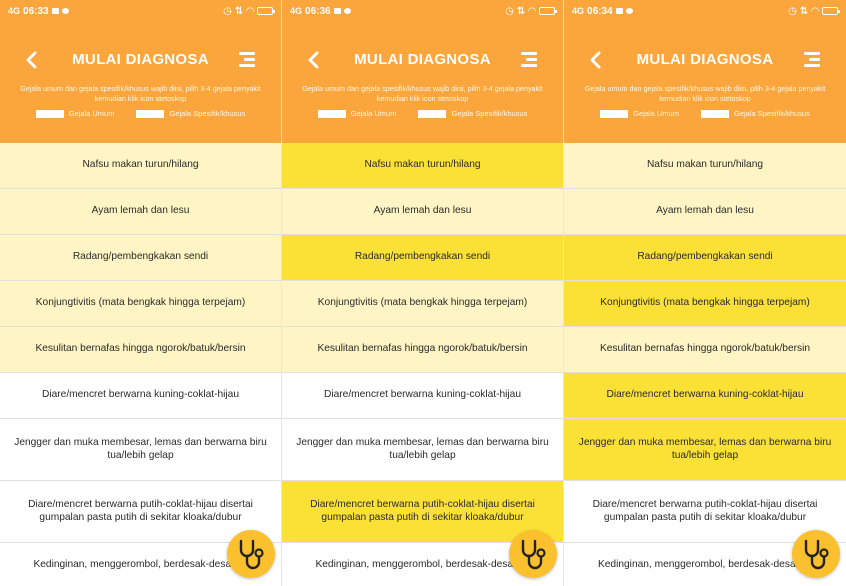  I want to click on clock: 06:33, so click(36, 11).